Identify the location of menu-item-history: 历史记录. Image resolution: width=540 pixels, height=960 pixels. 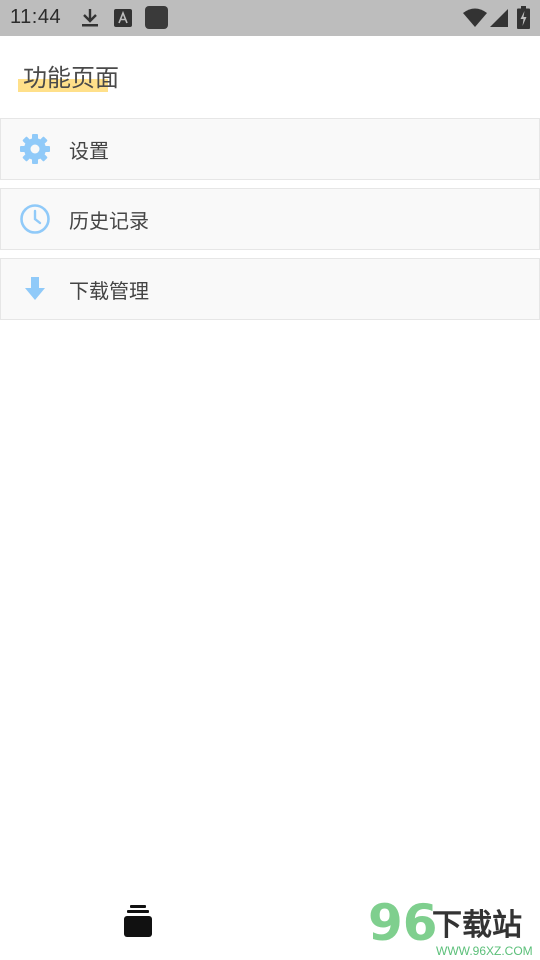
(270, 219).